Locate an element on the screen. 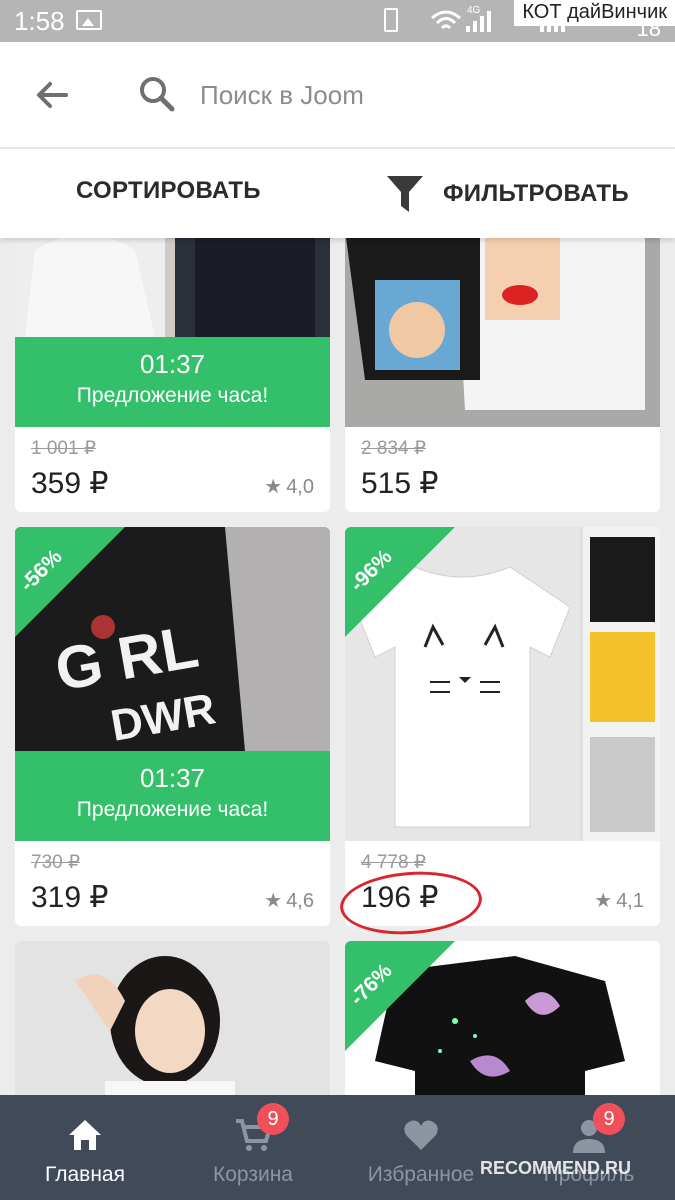  image-notification-icon is located at coordinates (89, 20).